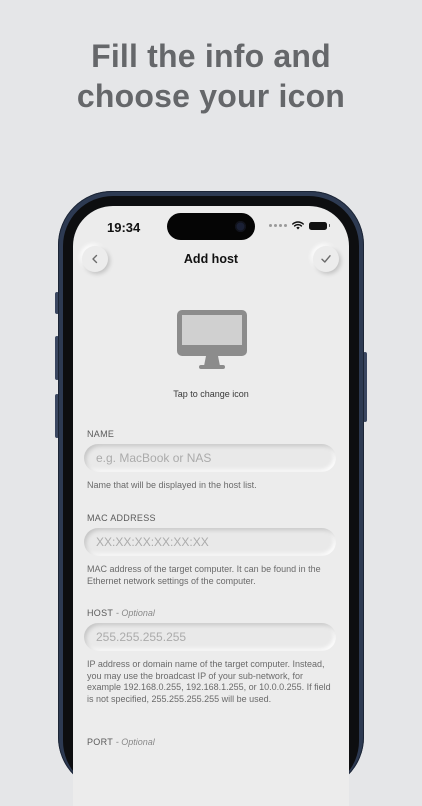 The height and width of the screenshot is (806, 422). I want to click on status-indicators, so click(299, 225).